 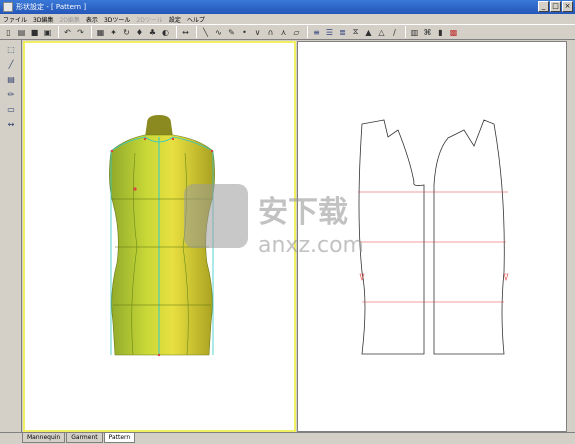 I want to click on save-as-icon: ▣, so click(x=47, y=32).